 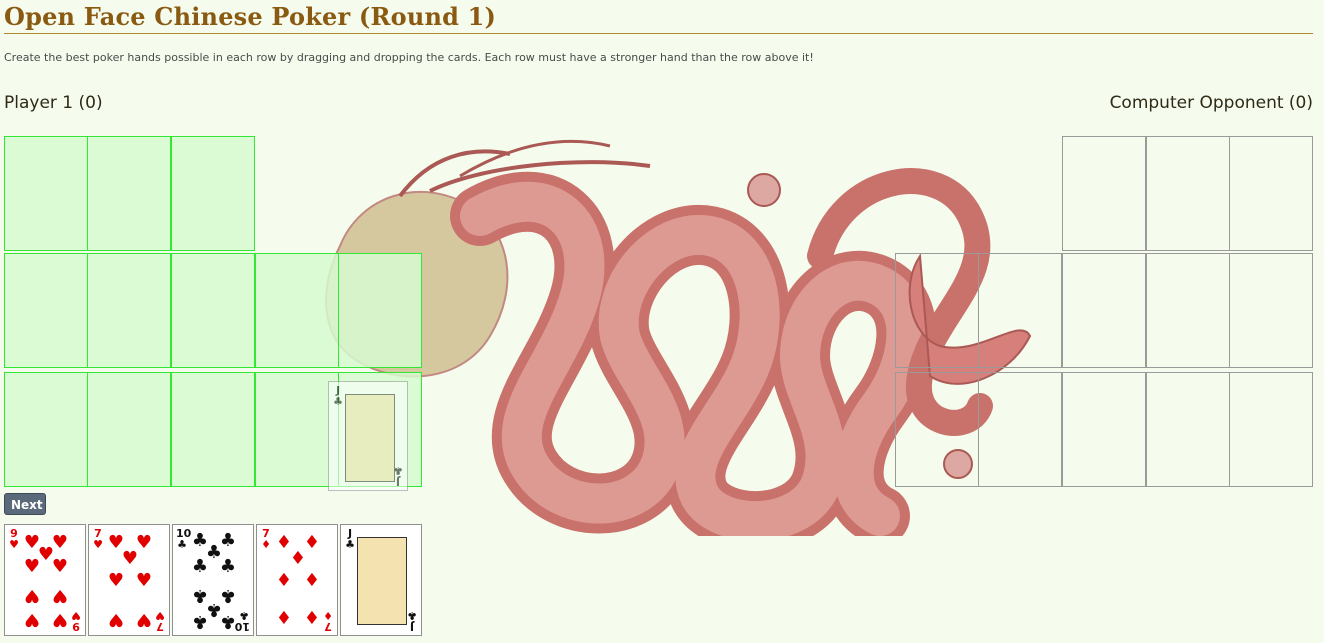 I want to click on title-divider, so click(x=658, y=33).